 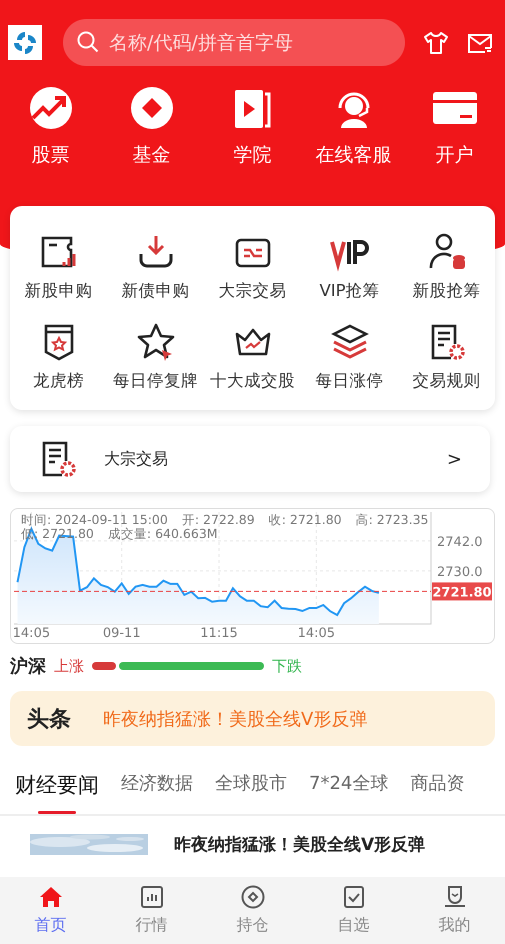 I want to click on bar-chart-icon, so click(x=152, y=897).